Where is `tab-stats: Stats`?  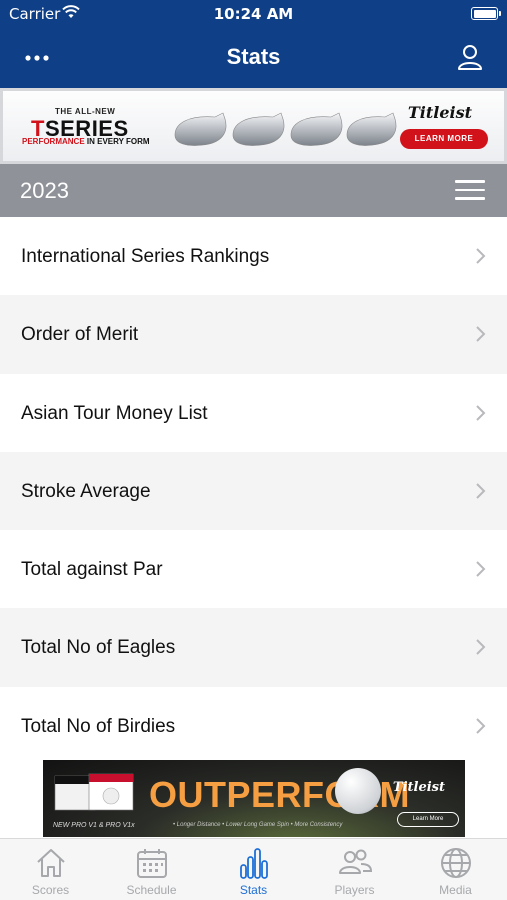 tab-stats: Stats is located at coordinates (253, 869).